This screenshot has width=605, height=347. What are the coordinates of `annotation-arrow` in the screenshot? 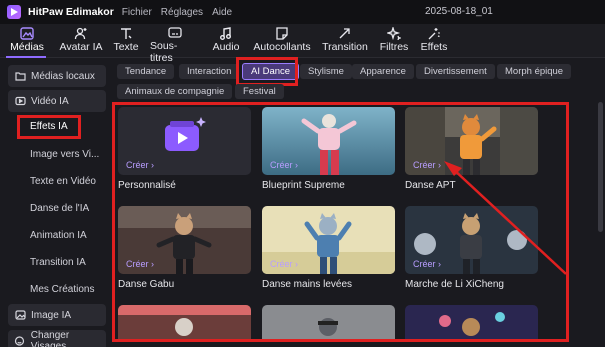 It's located at (505, 218).